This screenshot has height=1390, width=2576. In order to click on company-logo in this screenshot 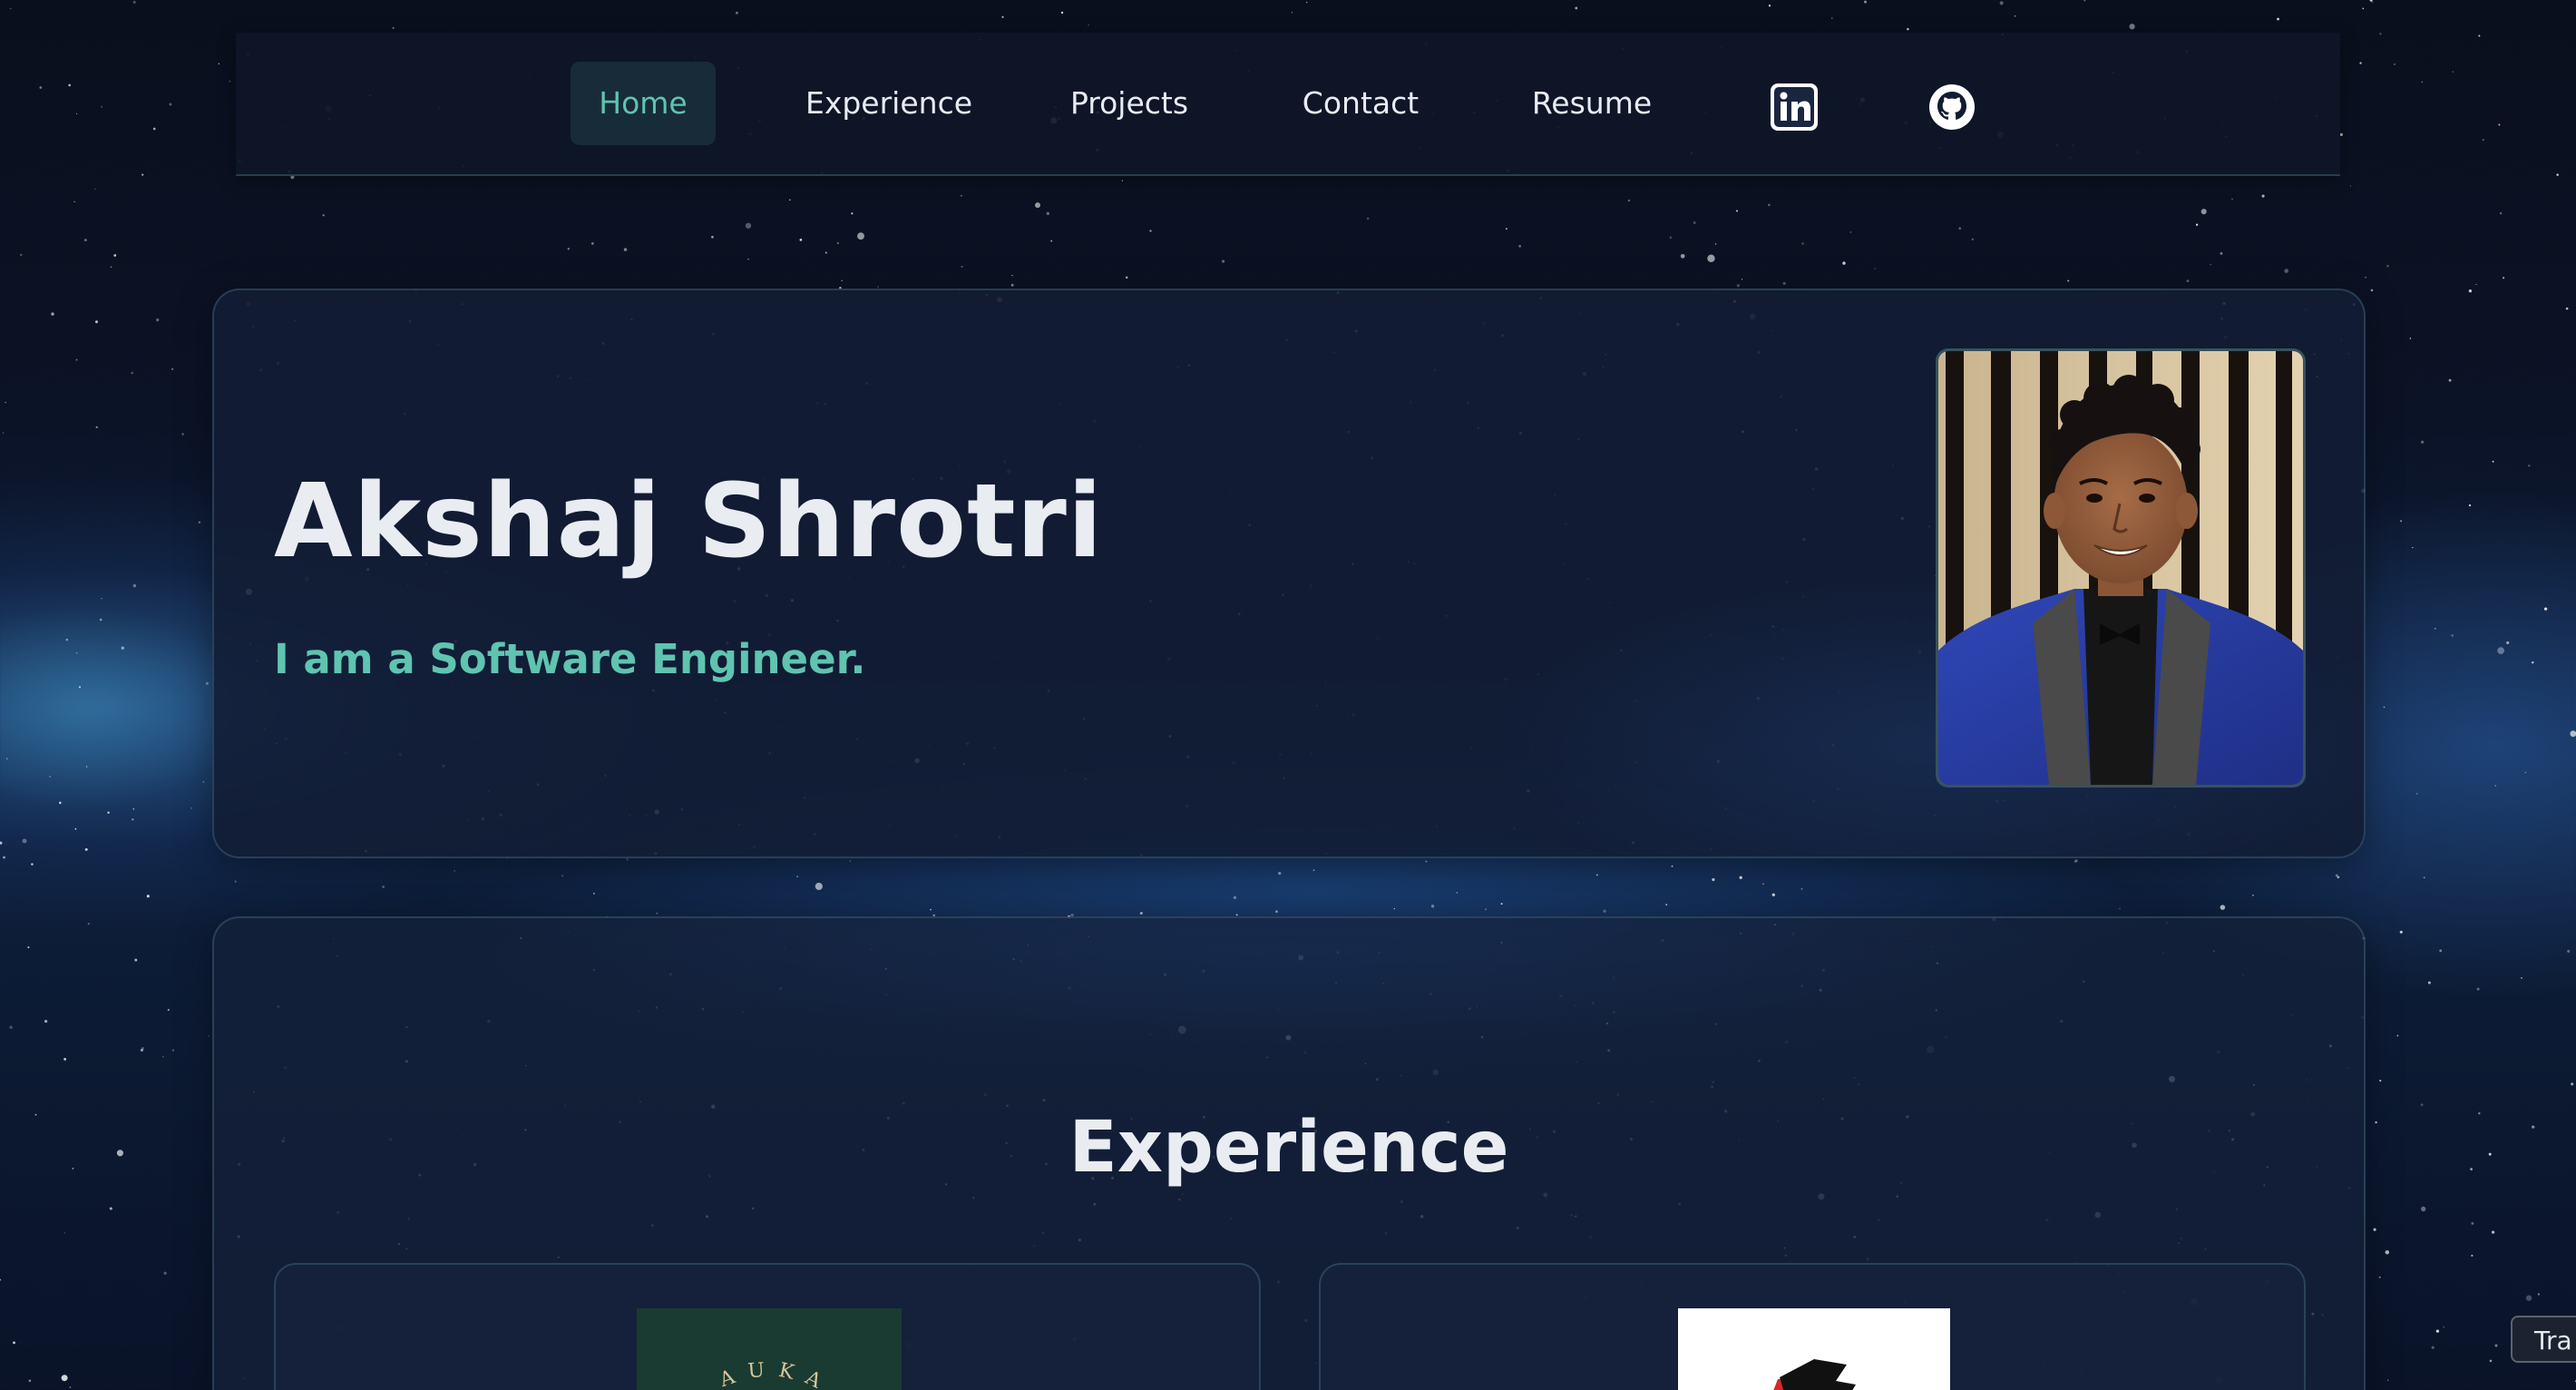, I will do `click(1814, 1349)`.